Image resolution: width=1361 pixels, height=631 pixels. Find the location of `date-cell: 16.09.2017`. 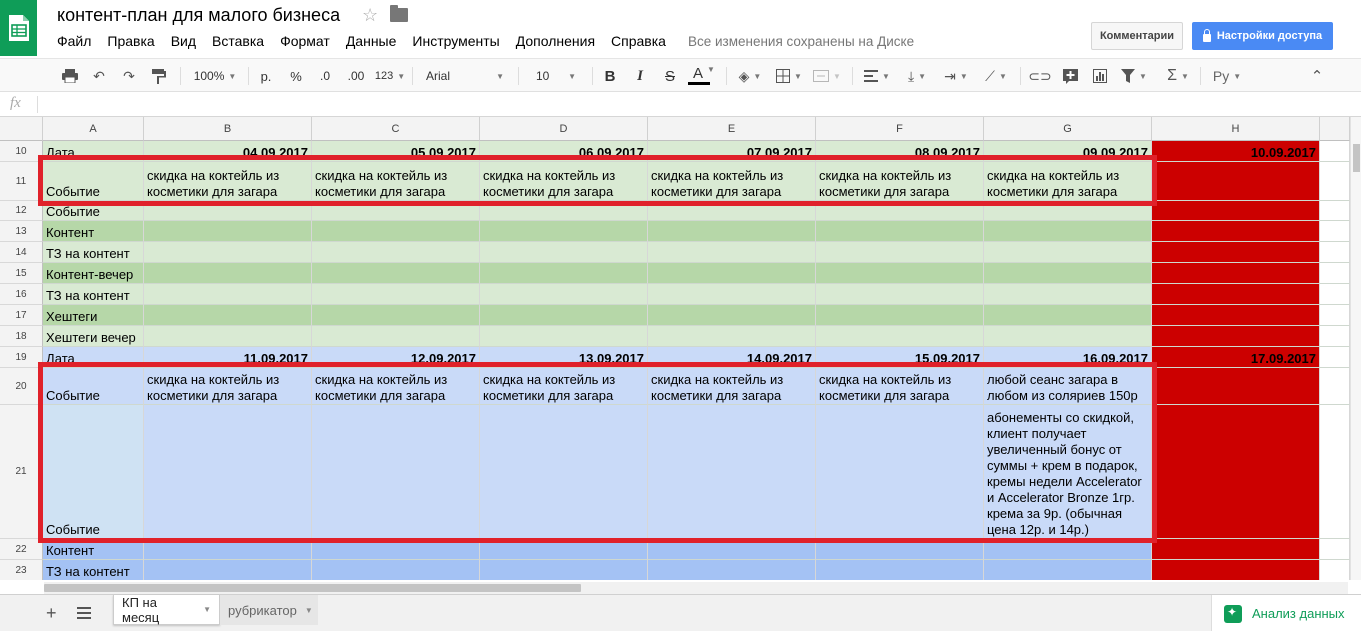

date-cell: 16.09.2017 is located at coordinates (1068, 357).